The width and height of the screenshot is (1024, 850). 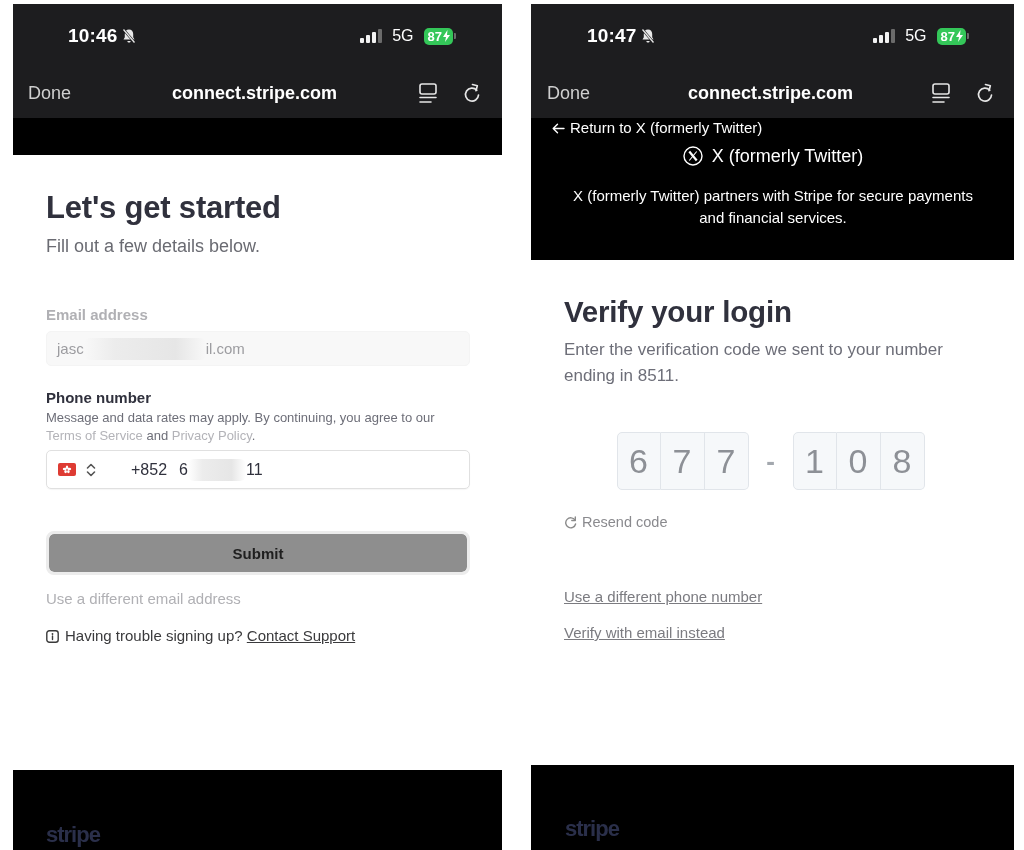 I want to click on phone-number-start: 6, so click(x=183, y=469).